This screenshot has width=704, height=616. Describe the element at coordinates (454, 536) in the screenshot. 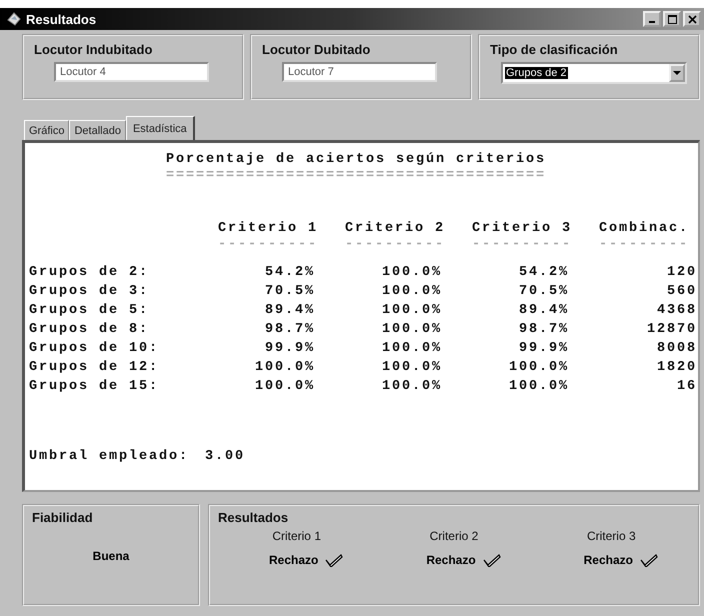

I see `criterion-label: Criterio 2` at that location.